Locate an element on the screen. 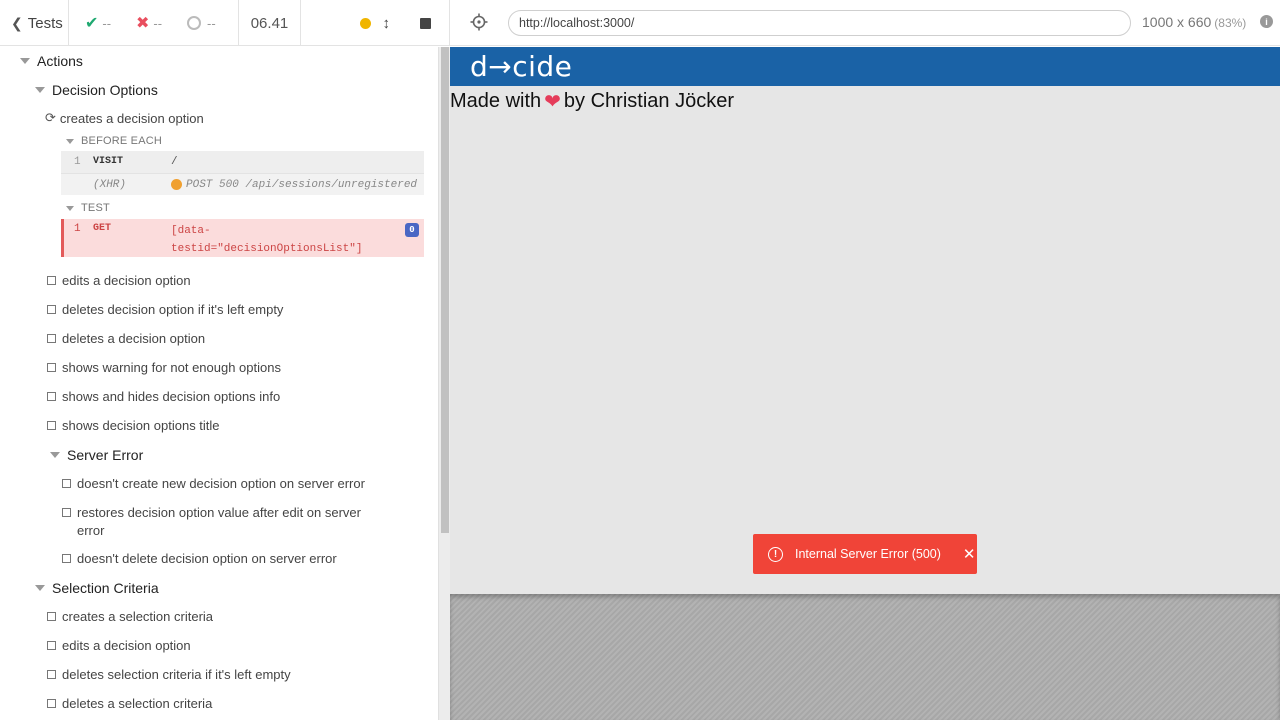  aut-header: http://localhost:3000/ 1000 x 660 (83%) i is located at coordinates (865, 23).